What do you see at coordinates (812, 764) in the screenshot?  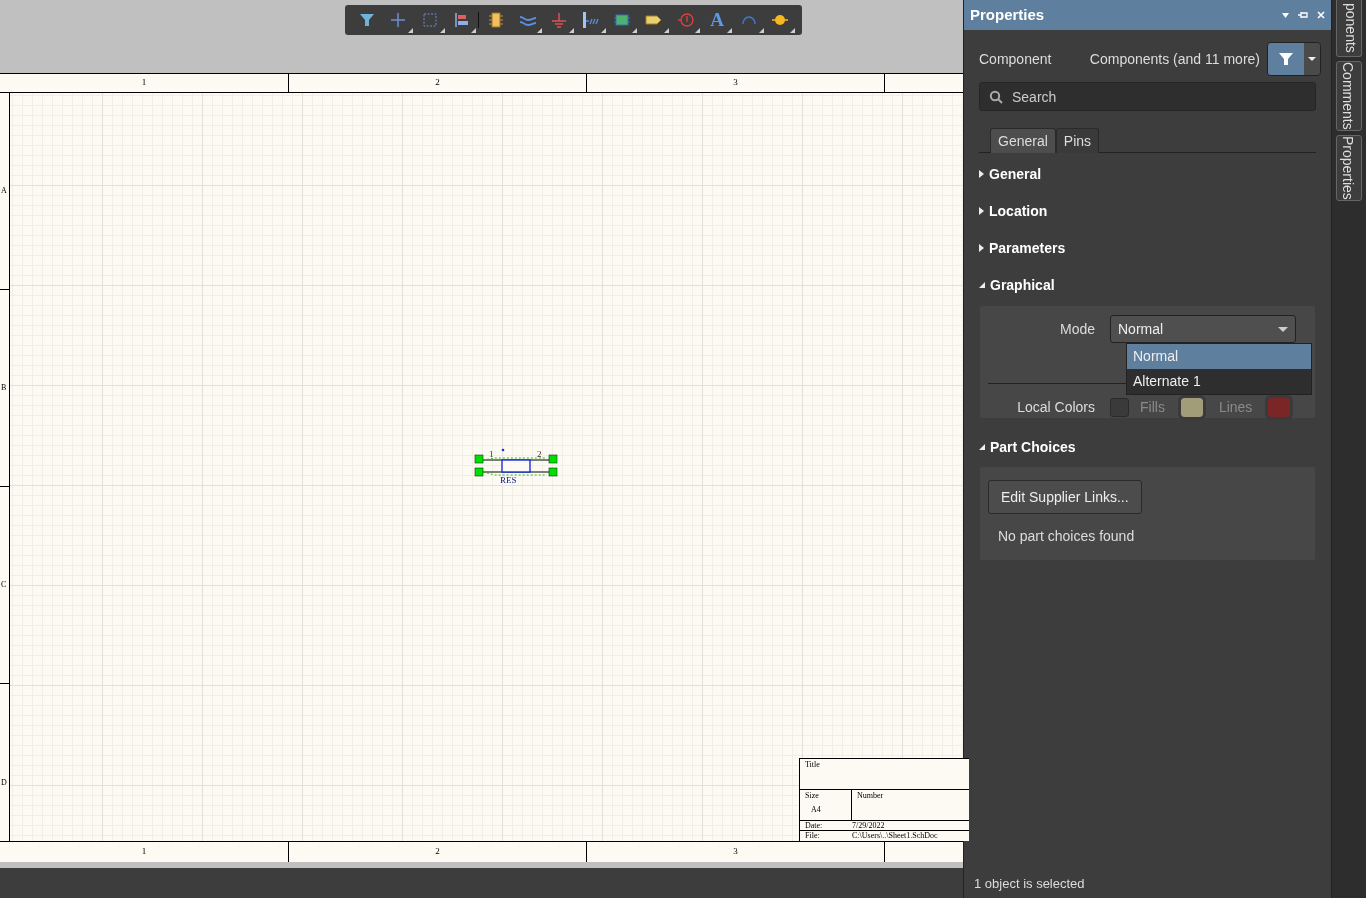 I see `title-label: Title` at bounding box center [812, 764].